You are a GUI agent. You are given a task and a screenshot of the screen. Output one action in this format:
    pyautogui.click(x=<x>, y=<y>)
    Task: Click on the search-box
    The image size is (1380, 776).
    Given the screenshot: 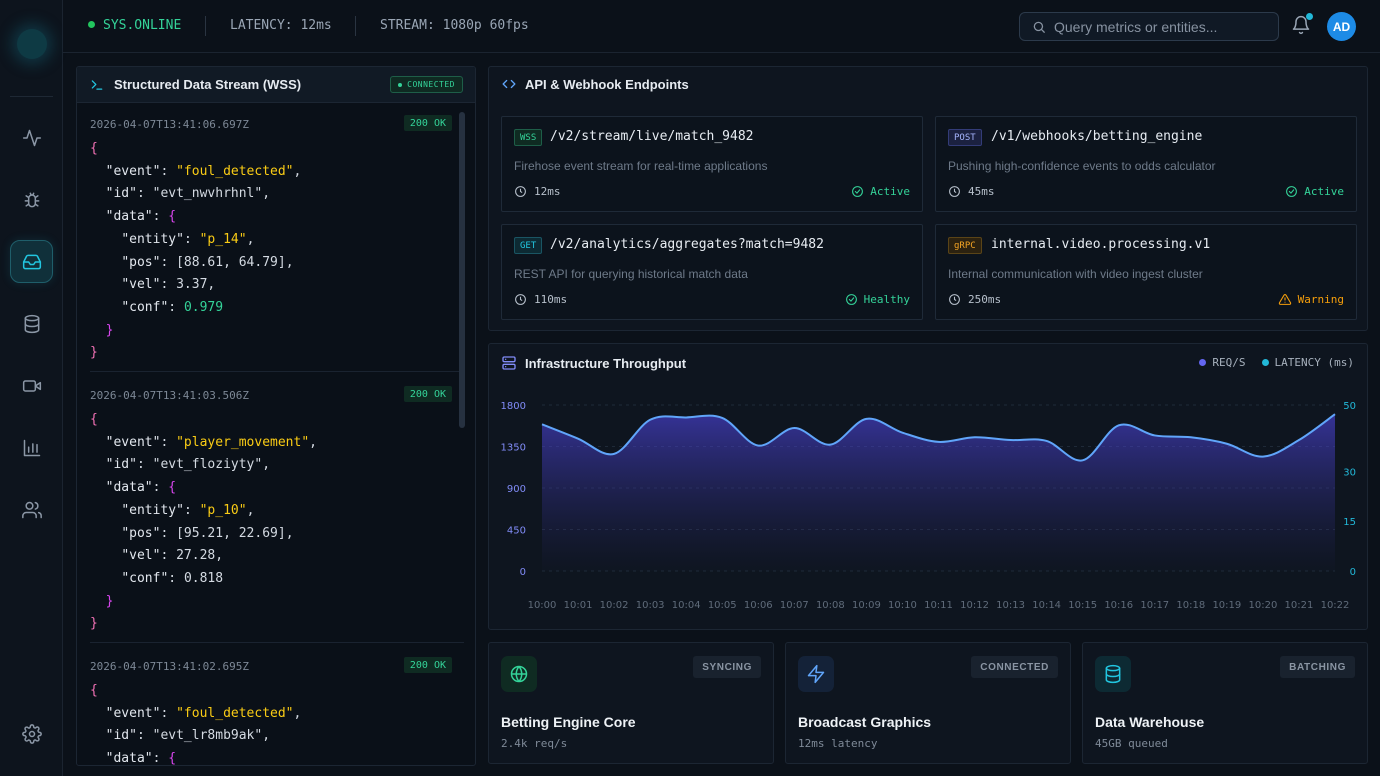 What is the action you would take?
    pyautogui.click(x=1149, y=26)
    